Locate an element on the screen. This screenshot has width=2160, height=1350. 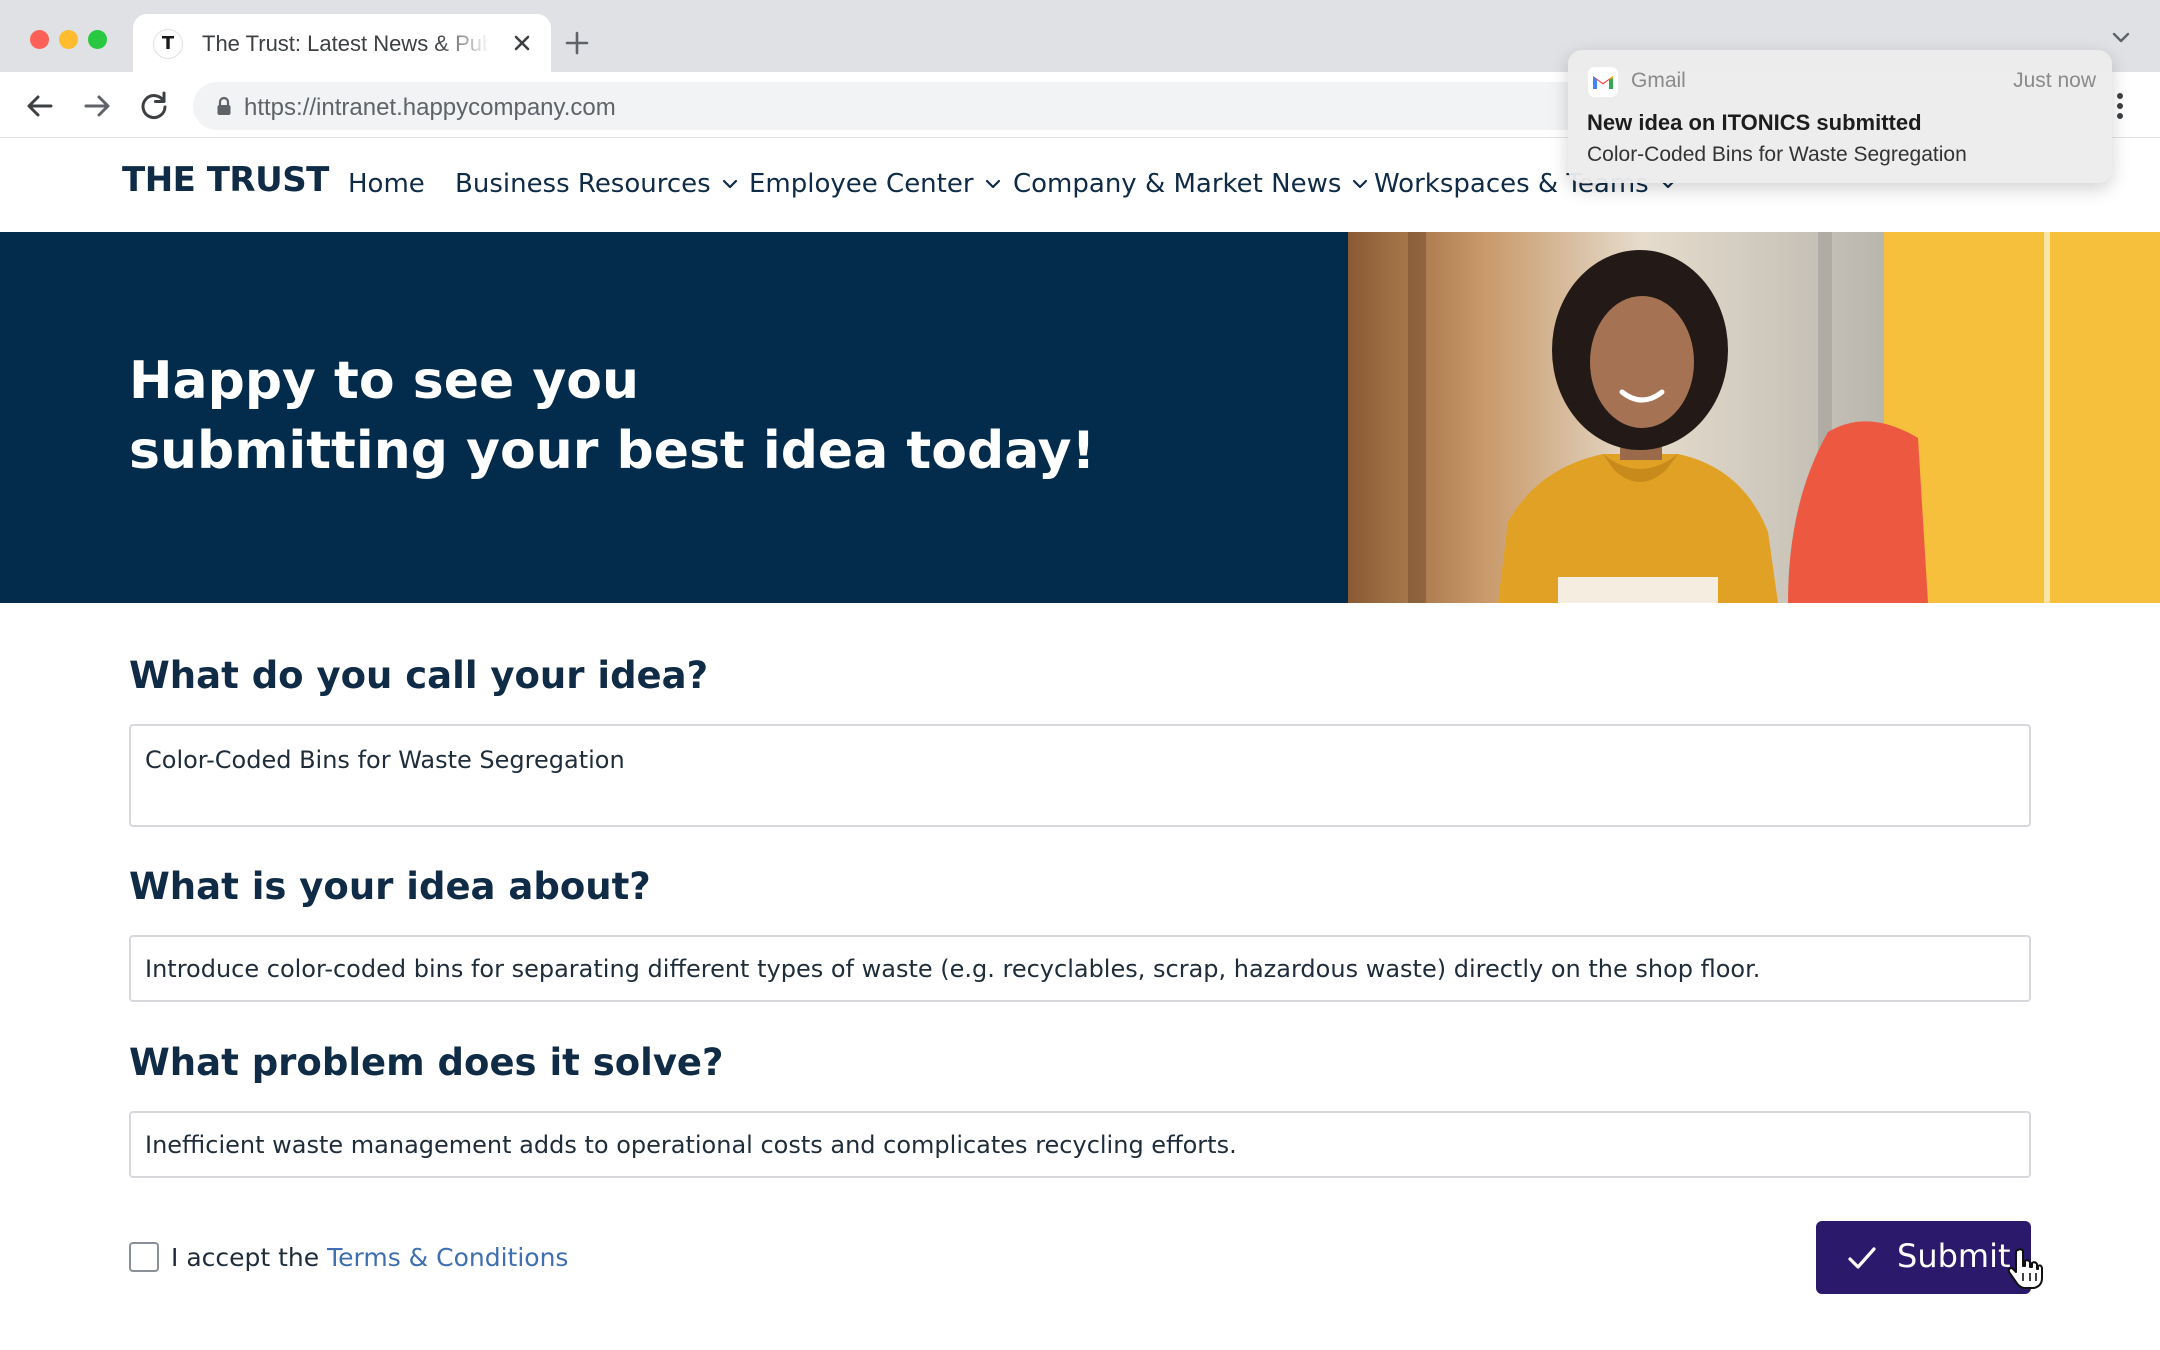
nav-item-label: Business Resources is located at coordinates (583, 184).